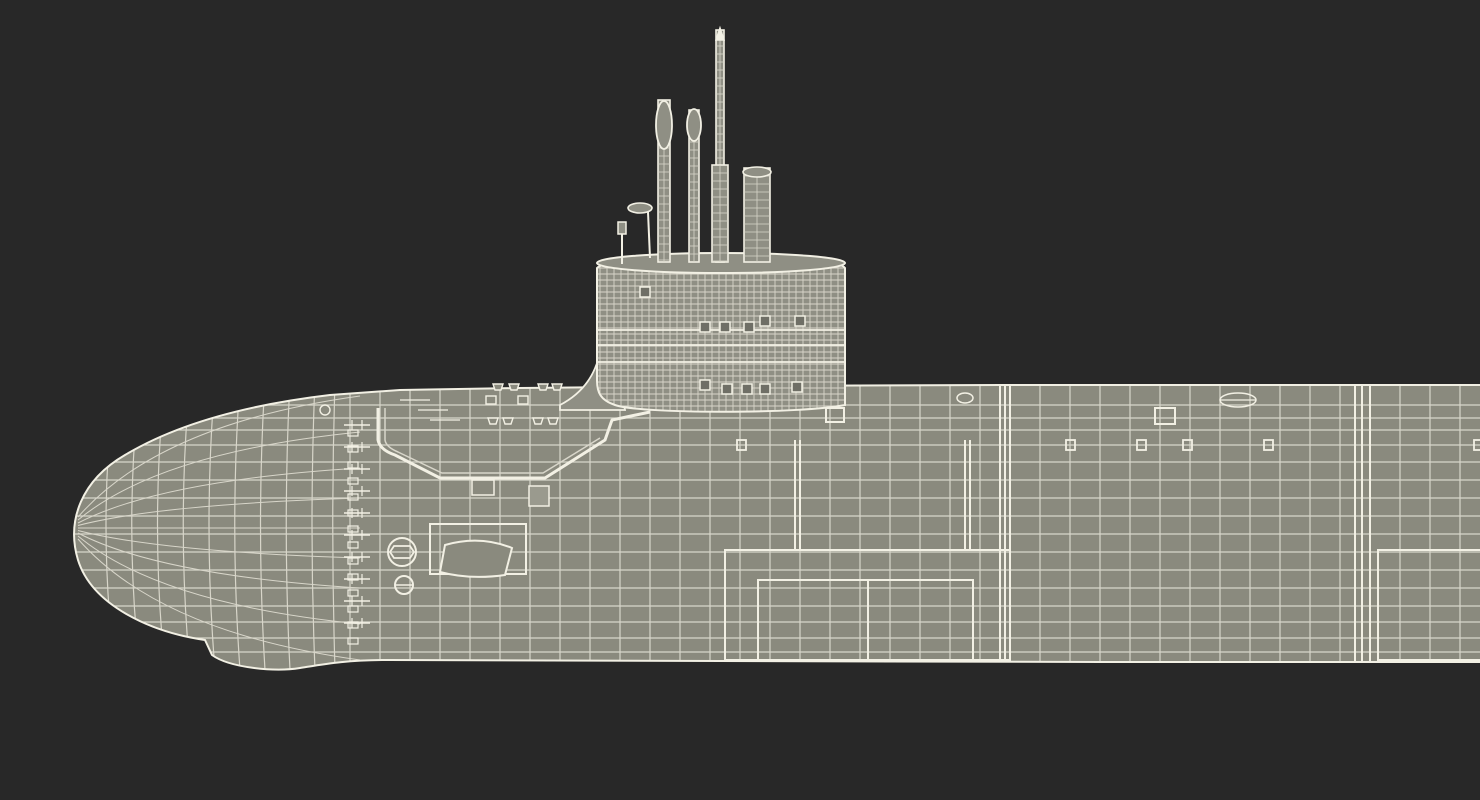 This screenshot has height=800, width=1480. What do you see at coordinates (757, 172) in the screenshot?
I see `snorkel-cap` at bounding box center [757, 172].